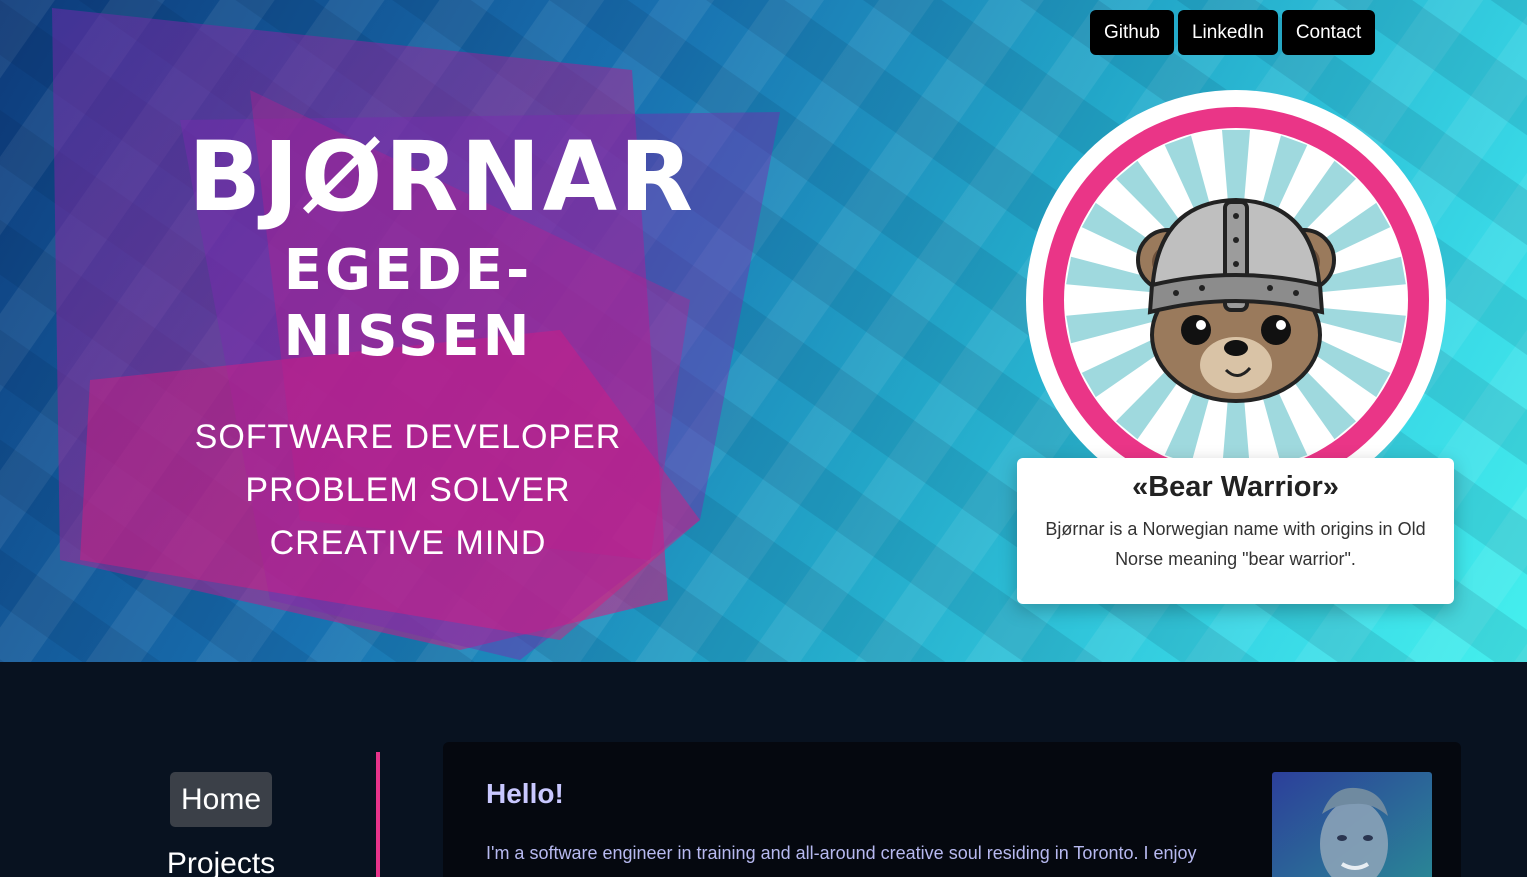 The height and width of the screenshot is (877, 1527). What do you see at coordinates (408, 437) in the screenshot?
I see `tagline: SOFTWARE DEVELOPER` at bounding box center [408, 437].